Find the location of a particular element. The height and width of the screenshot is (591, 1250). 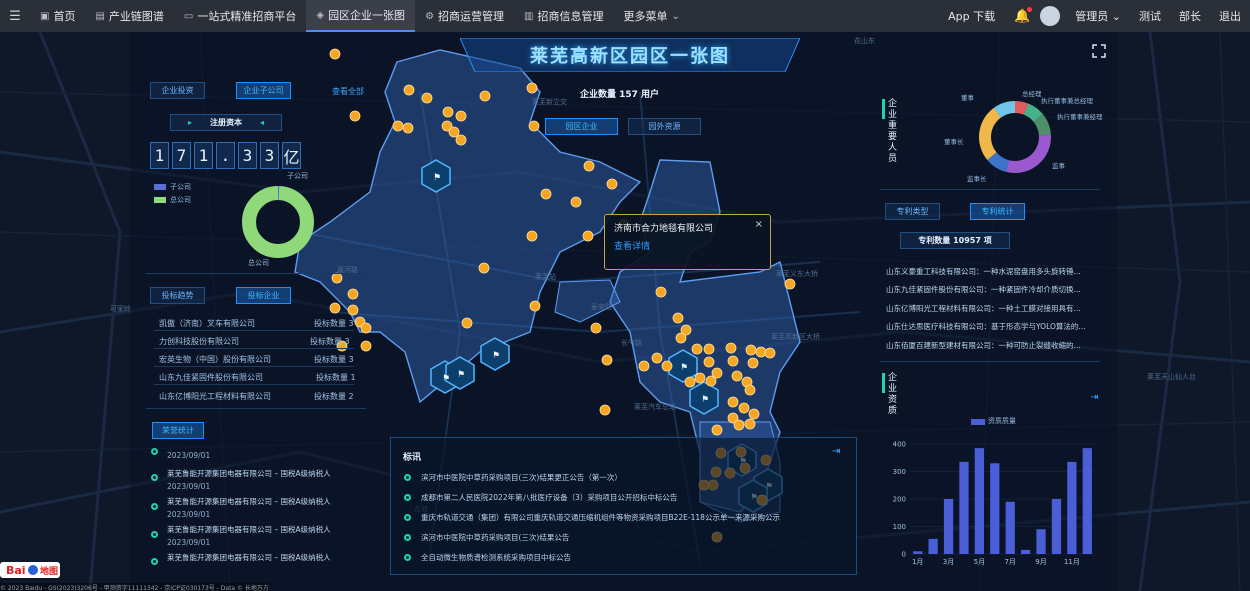

link-minister: 部长 is located at coordinates (1190, 16).